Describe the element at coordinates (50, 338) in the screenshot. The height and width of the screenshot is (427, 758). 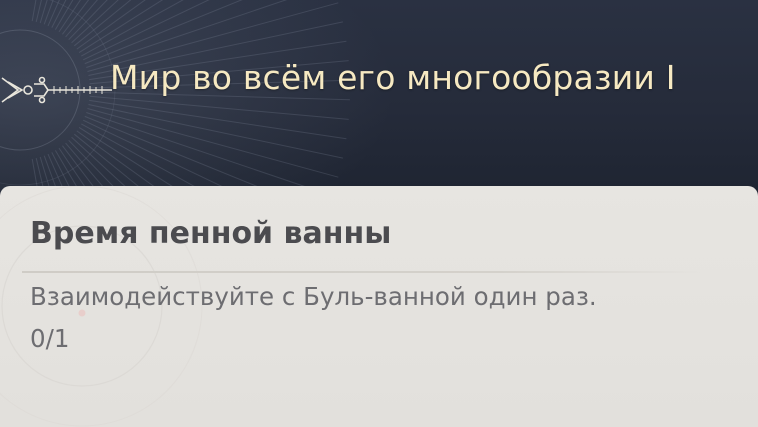
I see `task-progress: 0/1` at that location.